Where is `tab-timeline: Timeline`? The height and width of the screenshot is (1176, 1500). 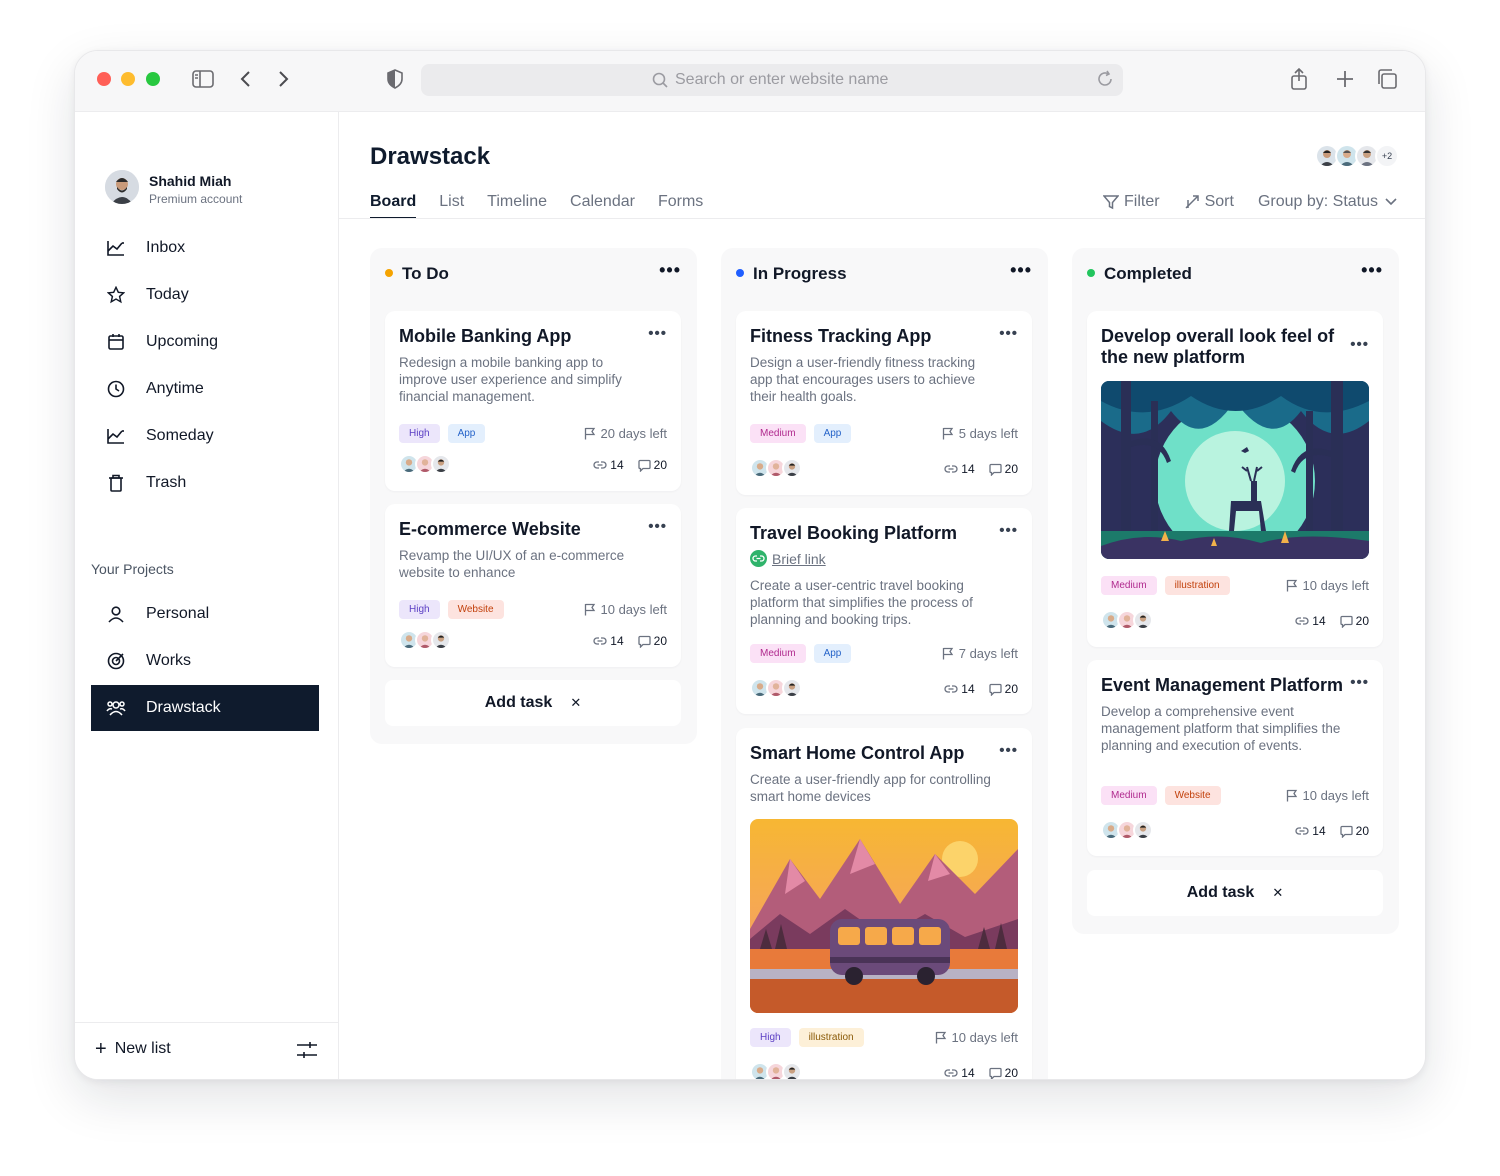
tab-timeline: Timeline is located at coordinates (517, 206).